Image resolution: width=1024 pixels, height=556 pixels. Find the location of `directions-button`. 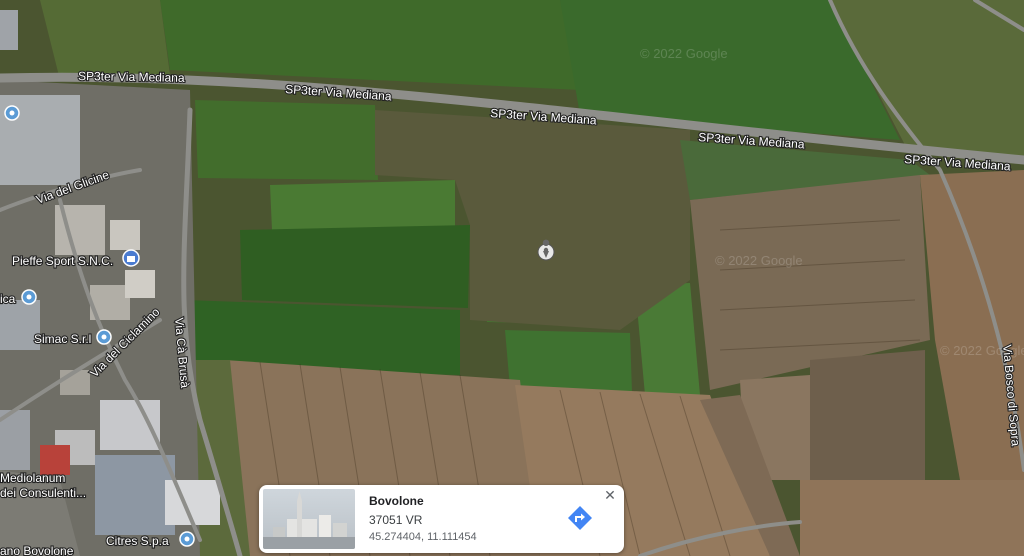

directions-button is located at coordinates (580, 518).